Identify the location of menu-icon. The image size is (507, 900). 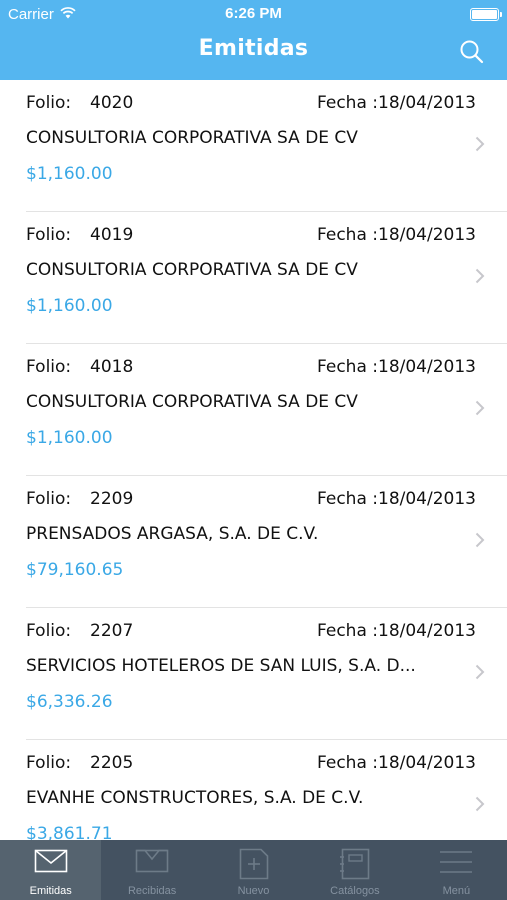
(456, 862).